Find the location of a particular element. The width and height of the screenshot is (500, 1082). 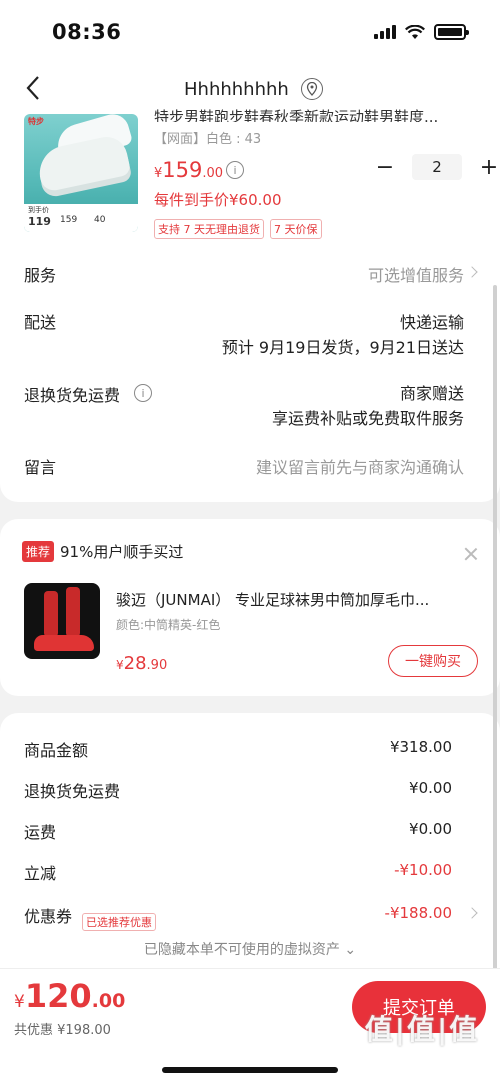

rec-price-integer: 28 is located at coordinates (135, 663).